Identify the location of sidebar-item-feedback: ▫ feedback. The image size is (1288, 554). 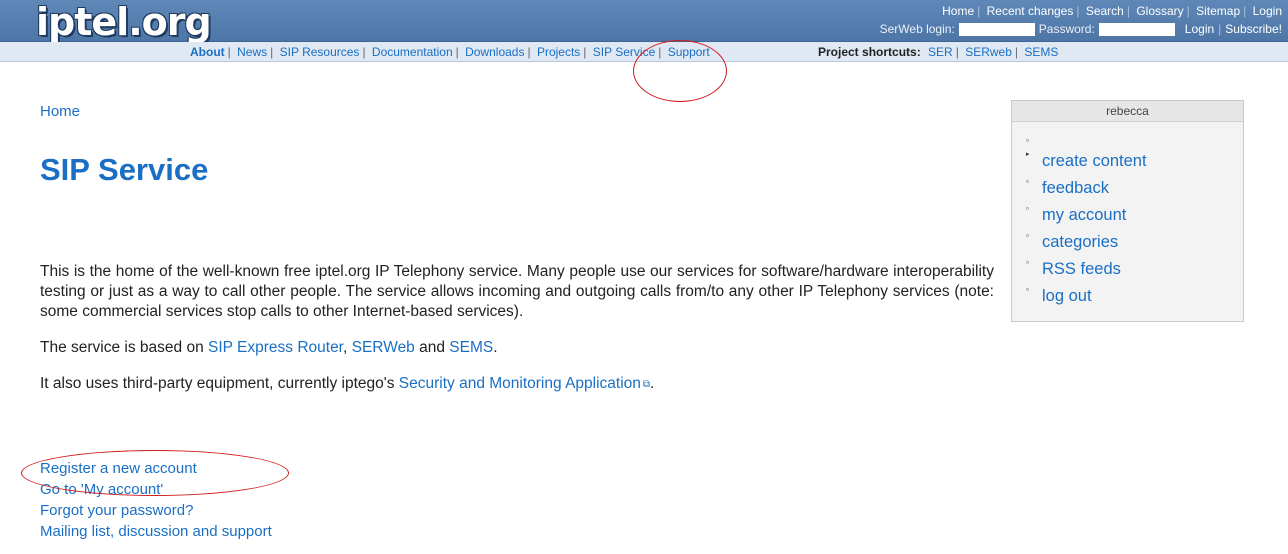
(1134, 188).